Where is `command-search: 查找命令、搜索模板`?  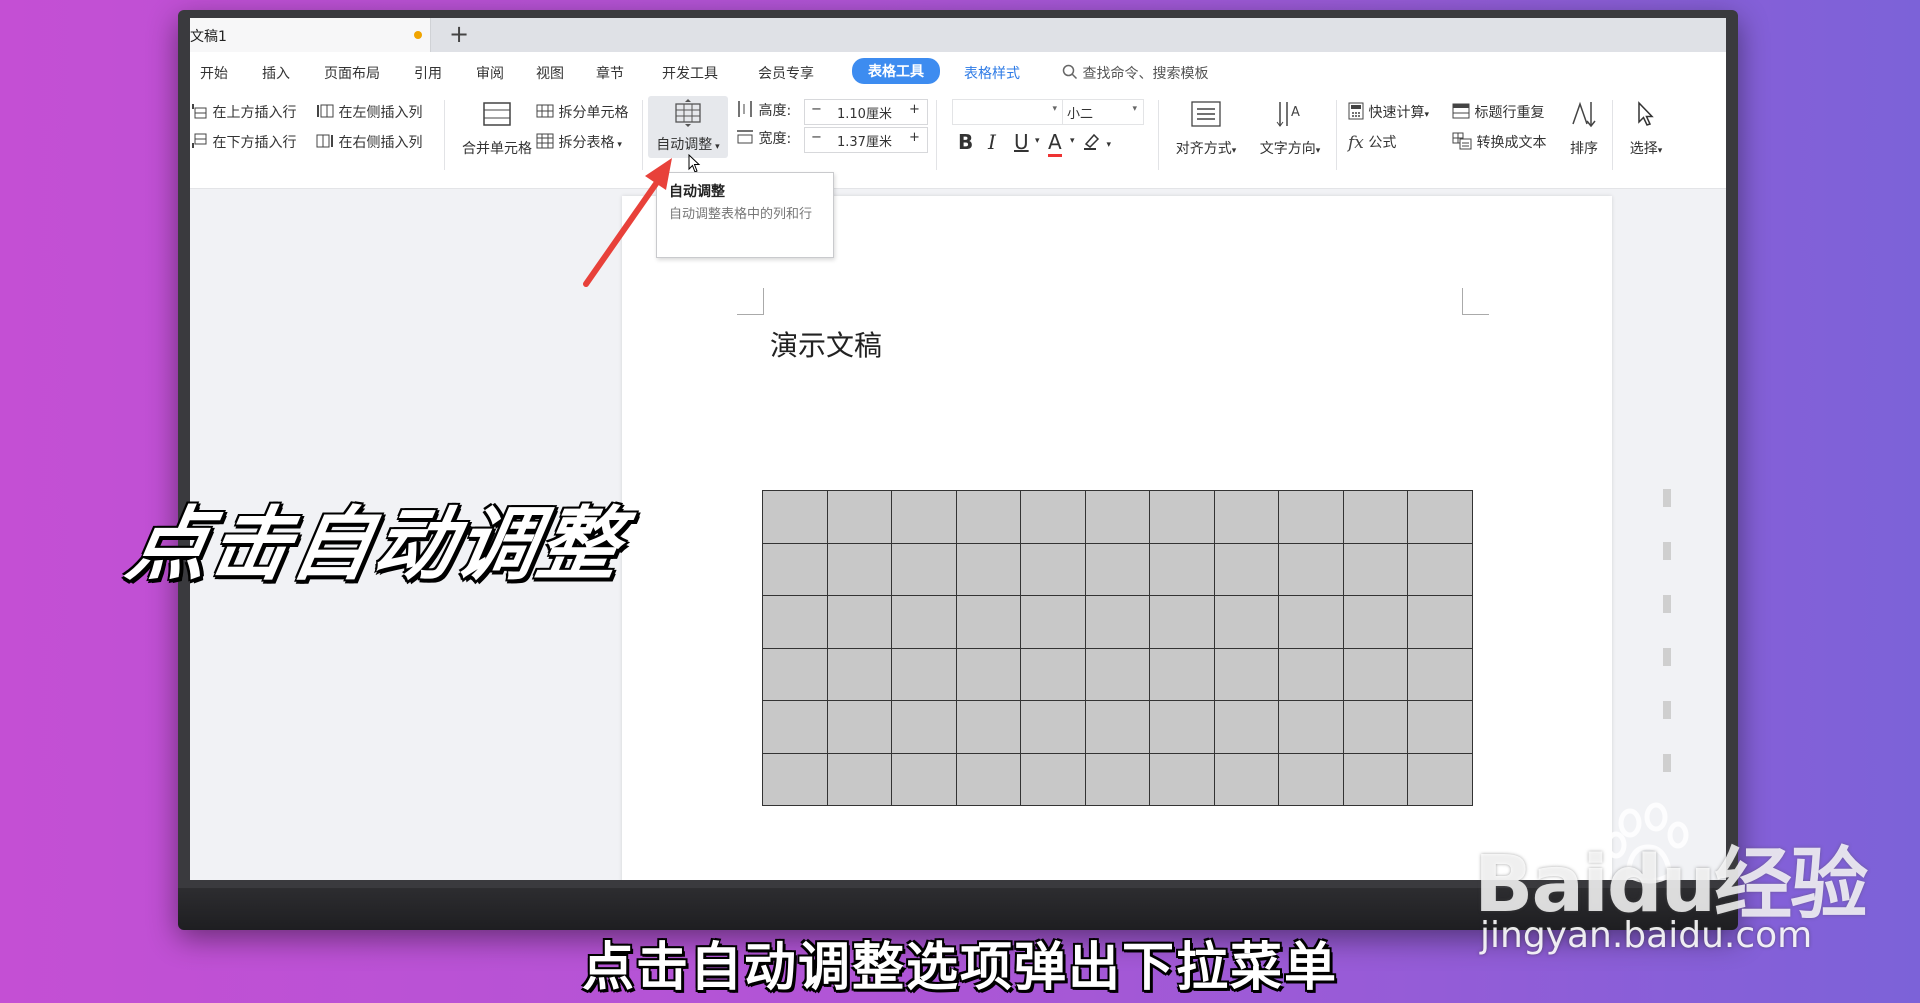 command-search: 查找命令、搜索模板 is located at coordinates (1135, 73).